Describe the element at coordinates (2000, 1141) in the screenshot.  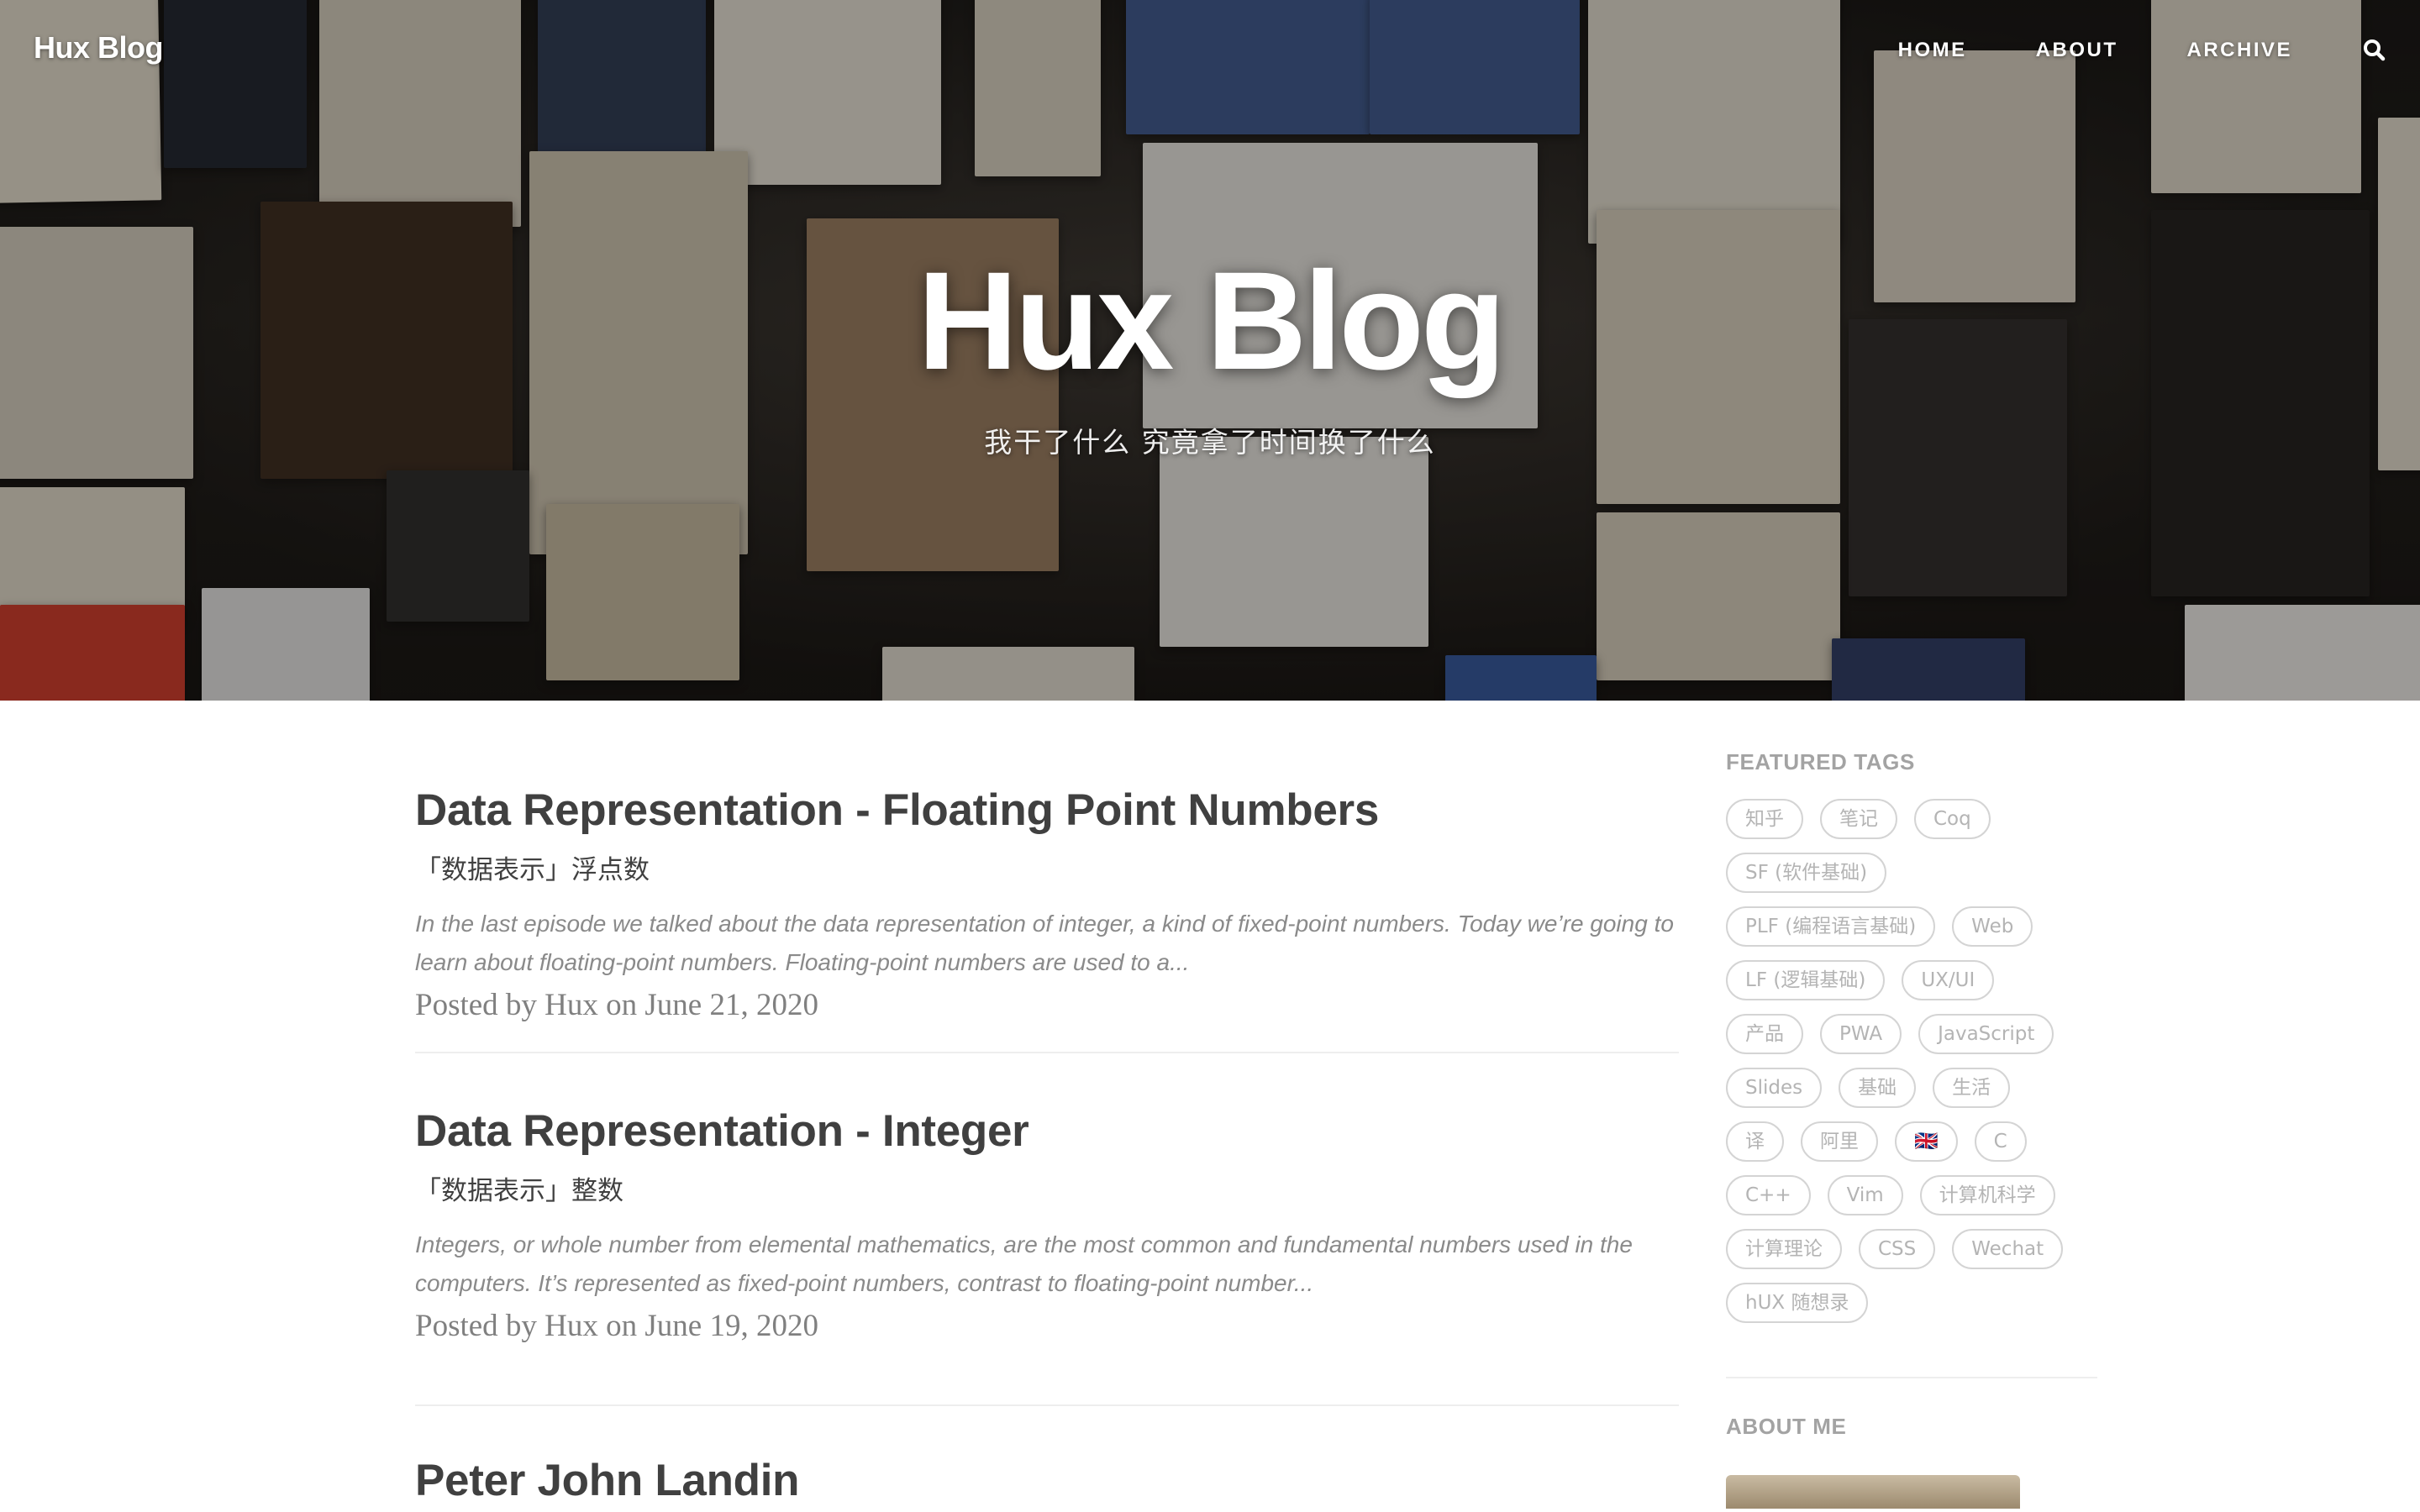
I see `tag-c: C` at that location.